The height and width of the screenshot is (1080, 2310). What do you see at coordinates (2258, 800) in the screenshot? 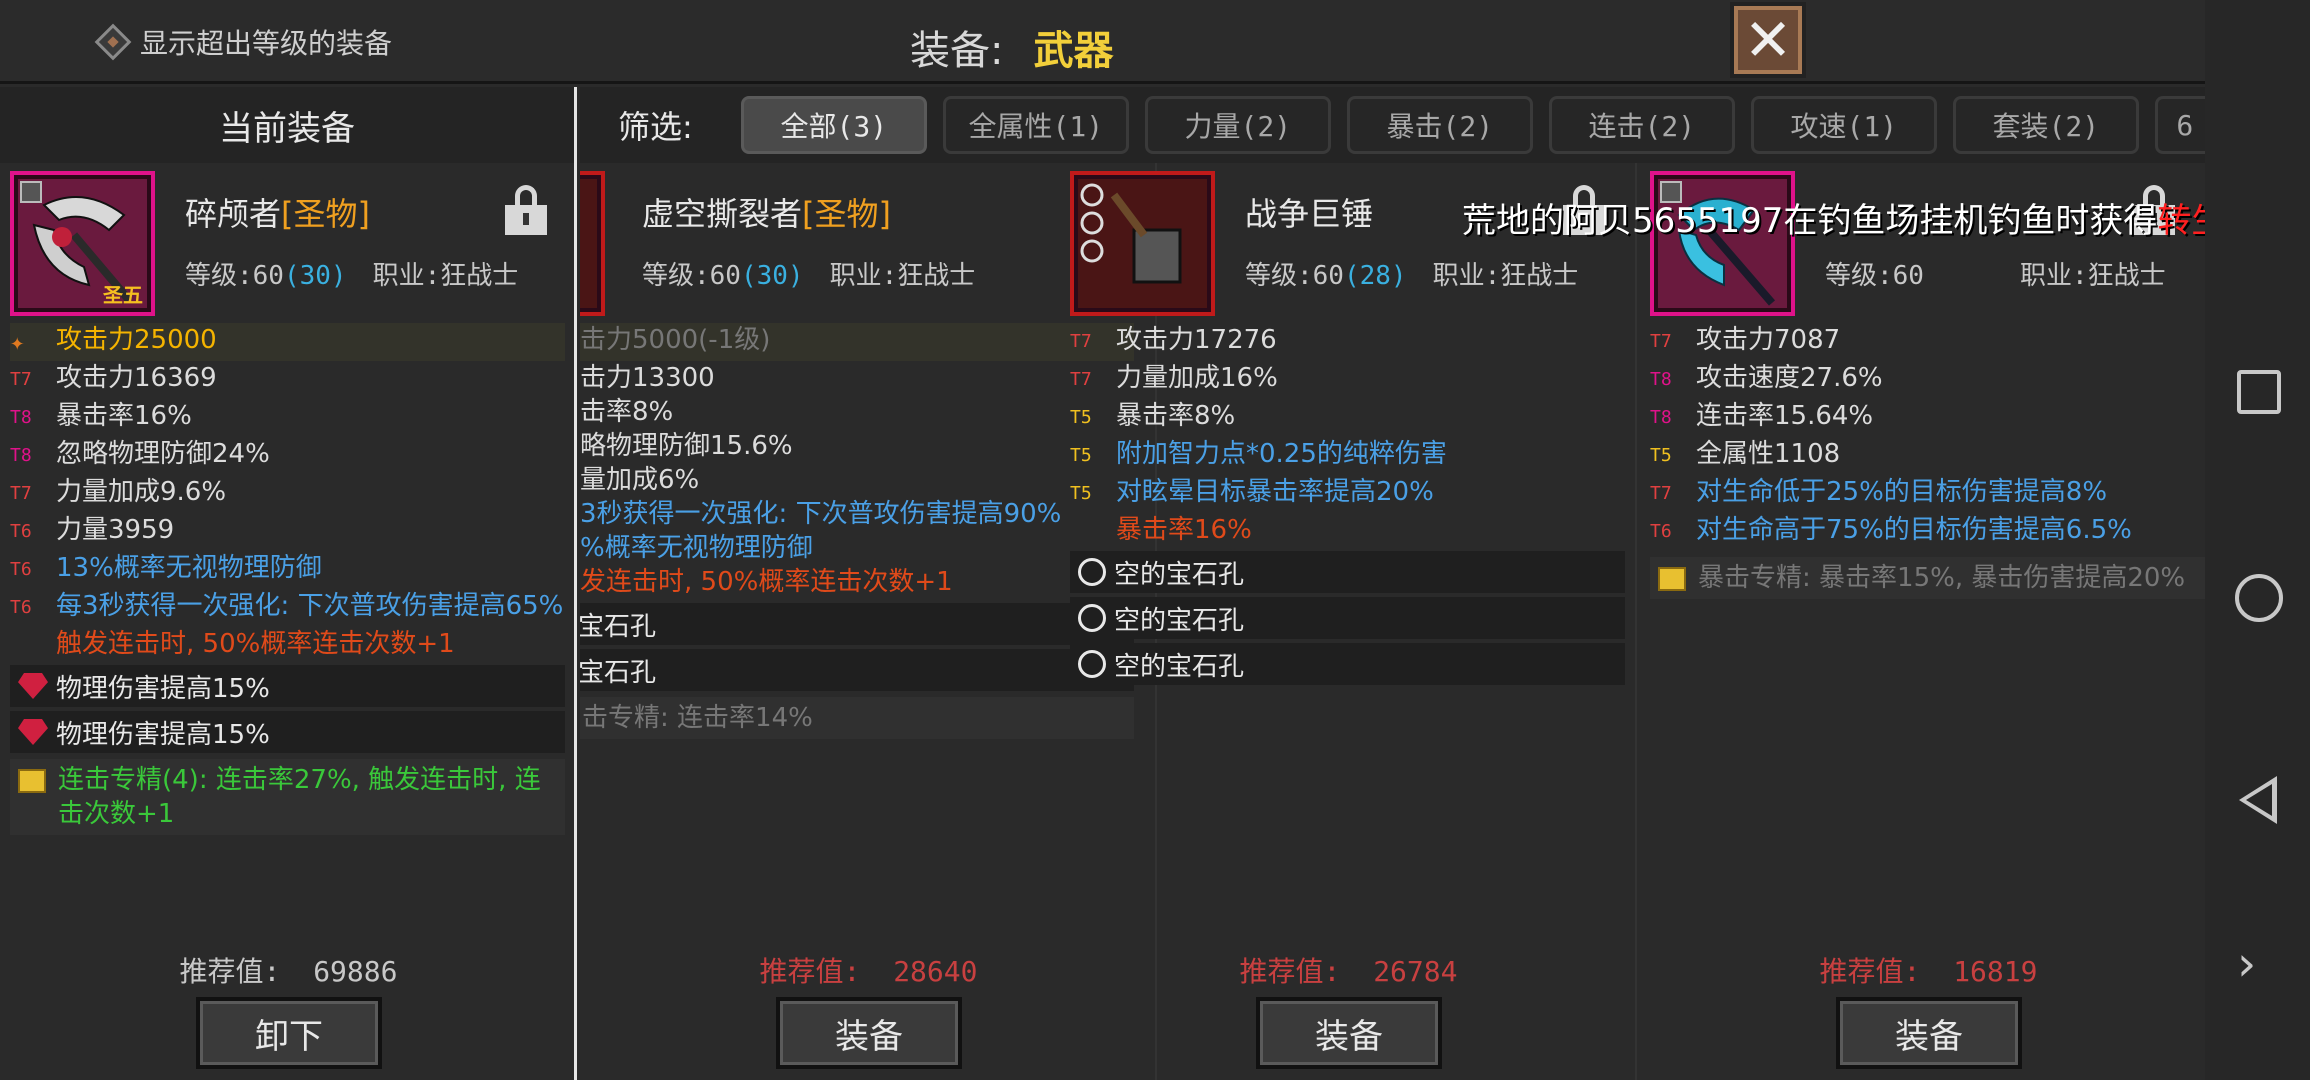
I see `back-icon` at bounding box center [2258, 800].